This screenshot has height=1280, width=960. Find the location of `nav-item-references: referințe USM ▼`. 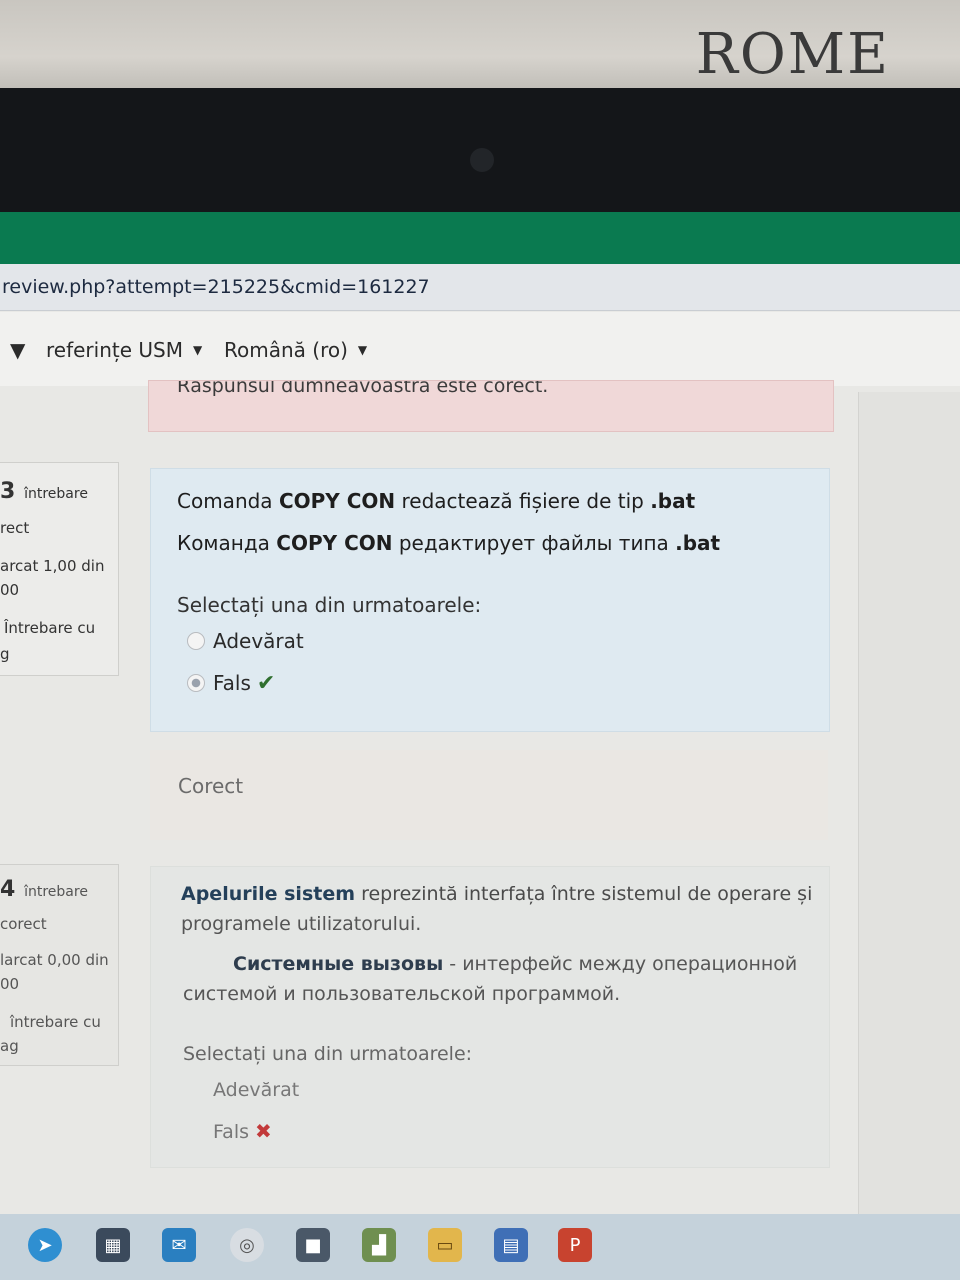

nav-item-references: referințe USM ▼ is located at coordinates (124, 350).